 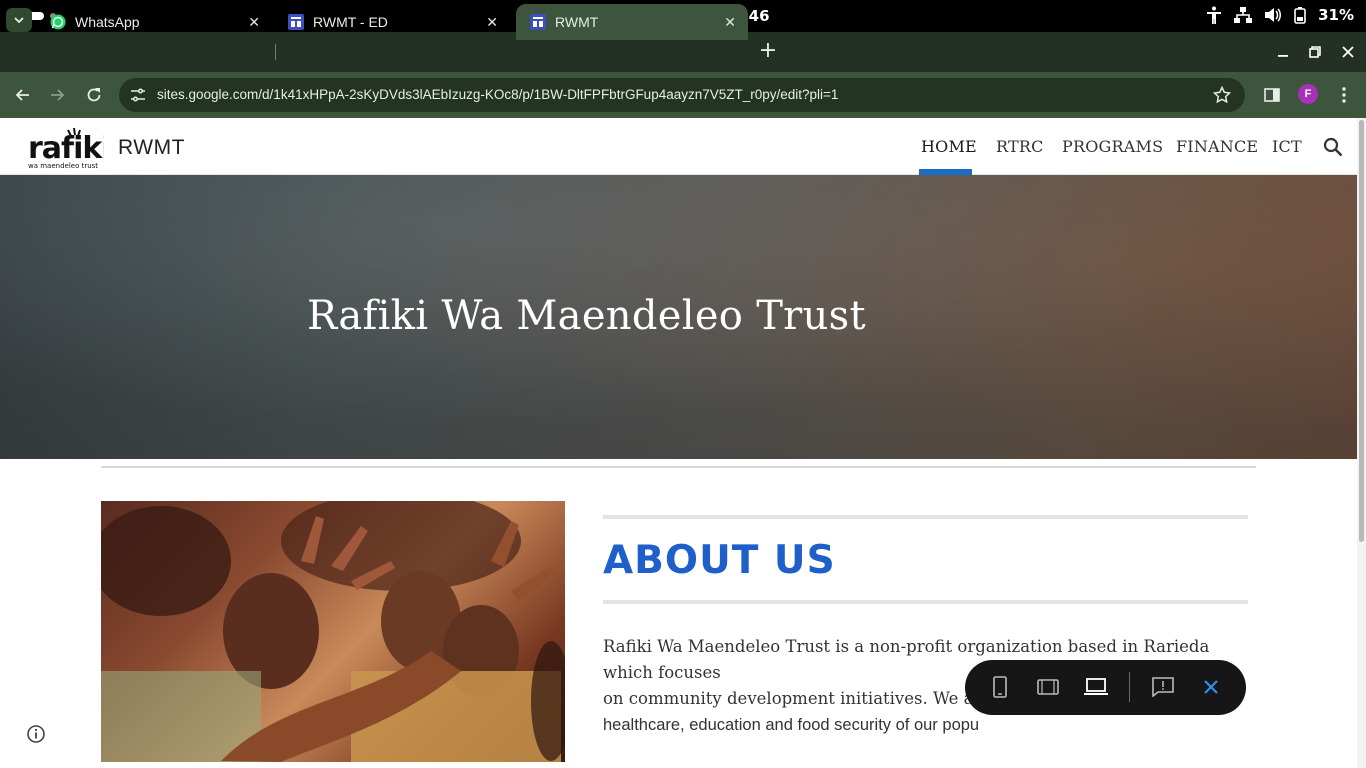 What do you see at coordinates (1020, 146) in the screenshot?
I see `nav-rtrc: RTRC` at bounding box center [1020, 146].